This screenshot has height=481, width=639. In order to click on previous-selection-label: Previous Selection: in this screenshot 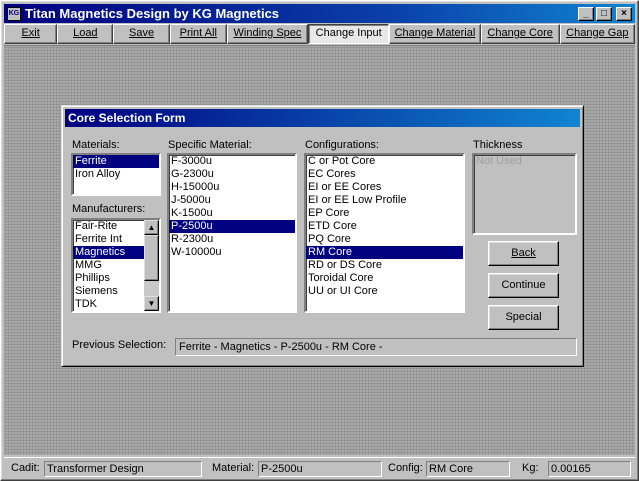, I will do `click(119, 345)`.